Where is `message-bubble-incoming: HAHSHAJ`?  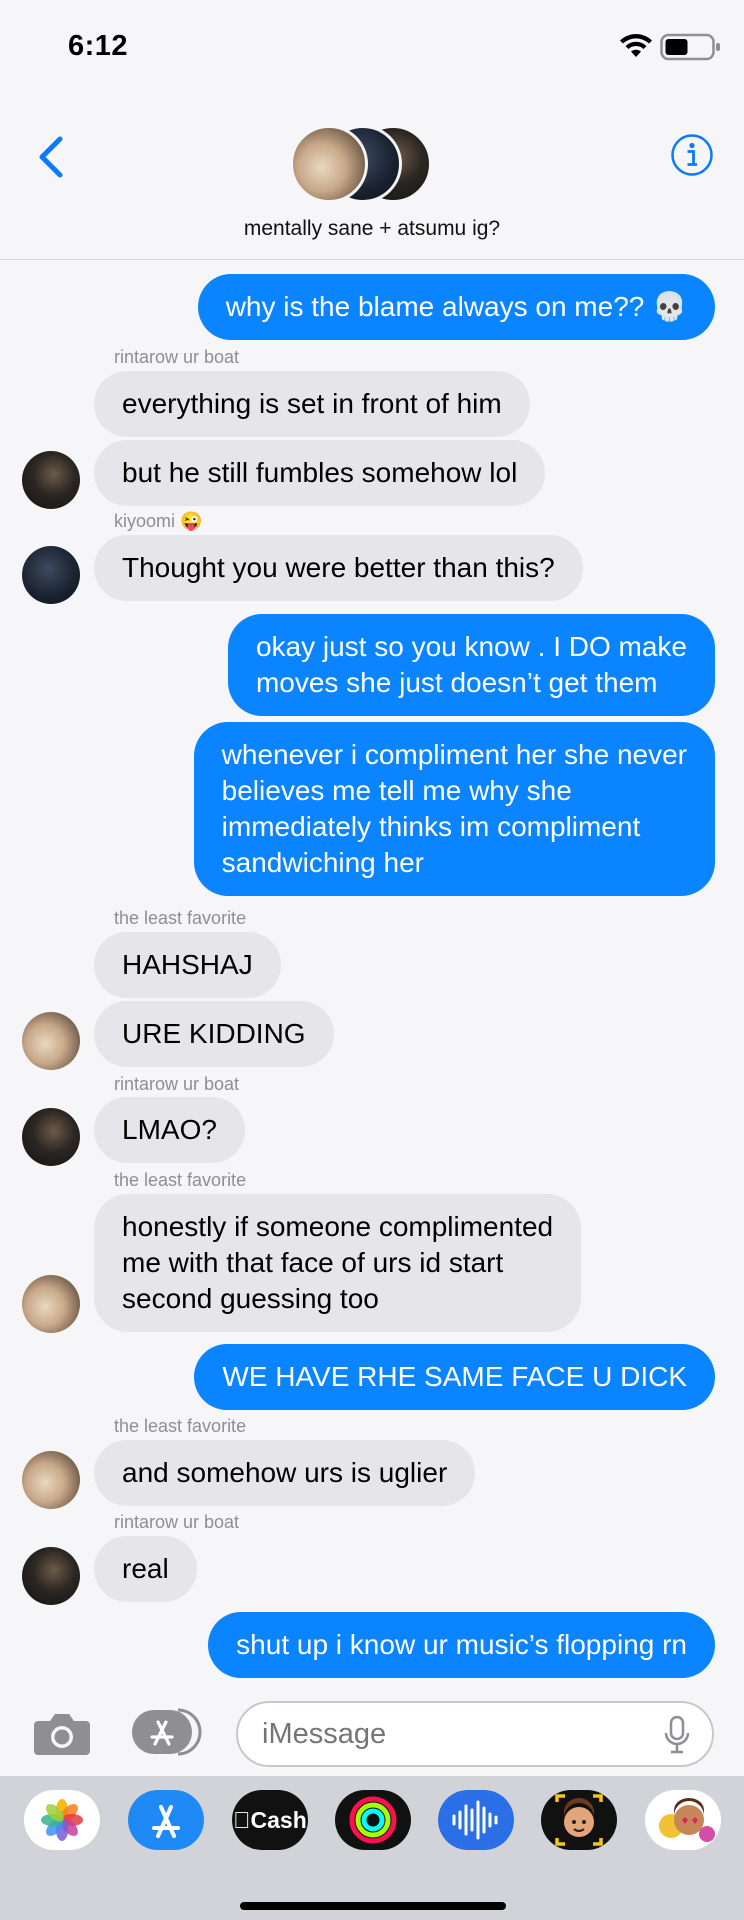
message-bubble-incoming: HAHSHAJ is located at coordinates (187, 965).